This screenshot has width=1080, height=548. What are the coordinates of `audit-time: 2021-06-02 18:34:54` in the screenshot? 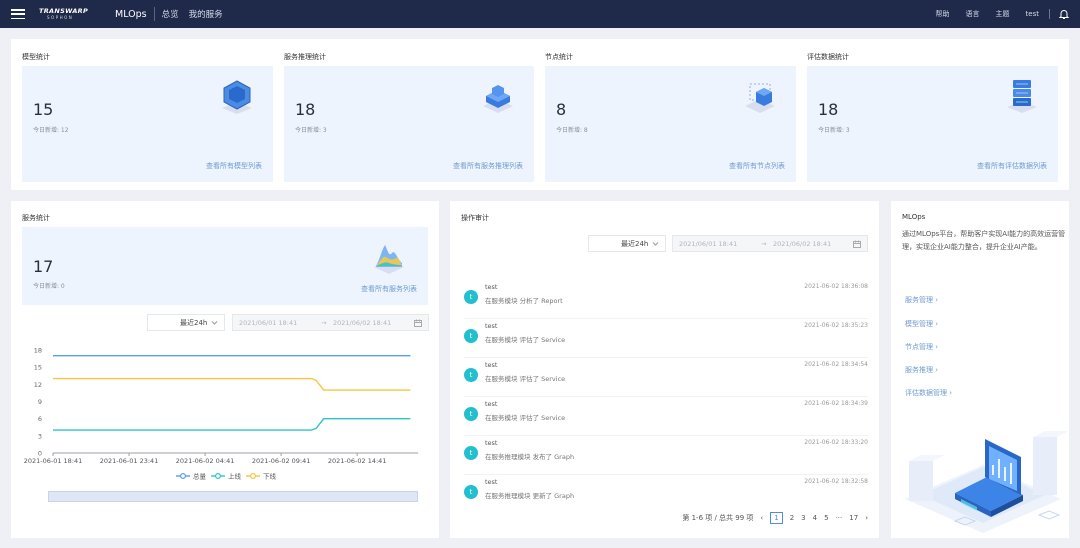 It's located at (836, 364).